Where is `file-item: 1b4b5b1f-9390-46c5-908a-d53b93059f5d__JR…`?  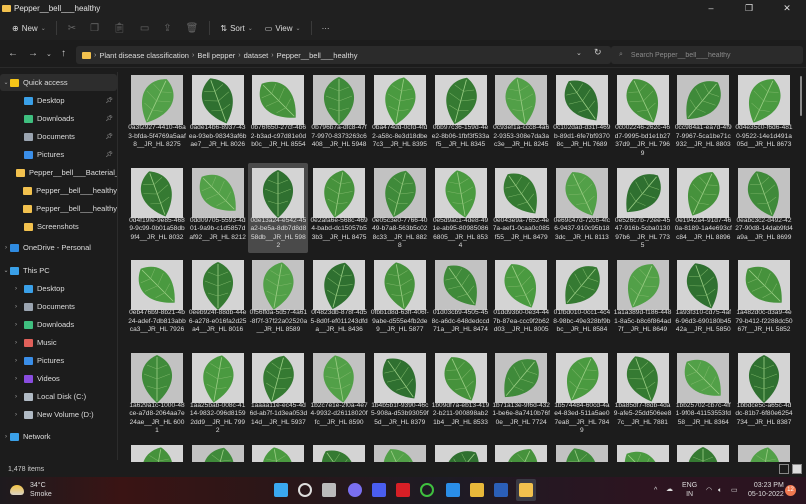 file-item: 1b4b5b1f-9390-46c5-908a-d53b93059f5d__JR… is located at coordinates (400, 393).